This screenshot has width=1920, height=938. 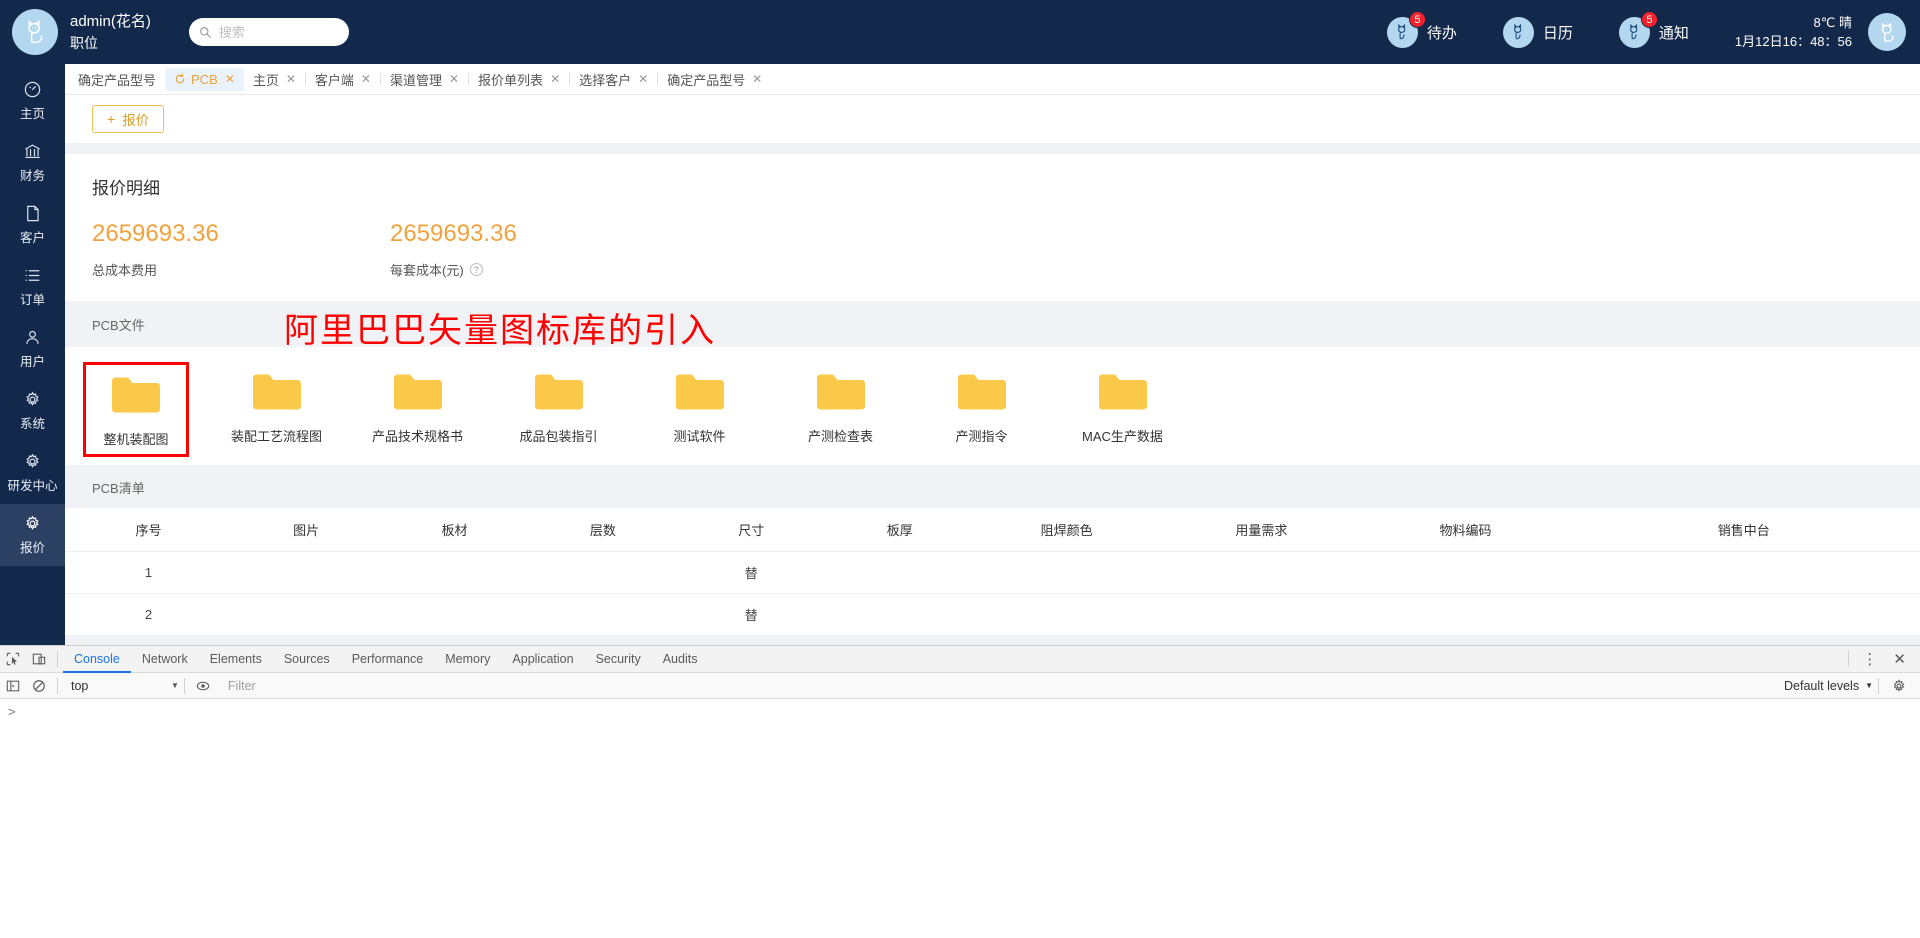 I want to click on device-toolbar-icon, so click(x=39, y=659).